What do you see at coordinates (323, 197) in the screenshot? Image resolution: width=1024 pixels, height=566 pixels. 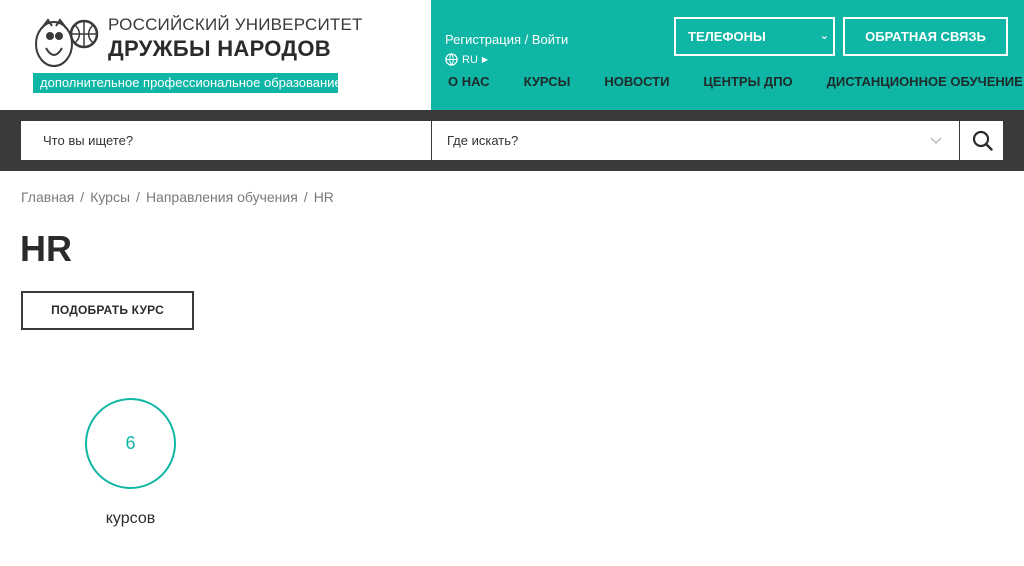 I see `breadcrumb-current: HR` at bounding box center [323, 197].